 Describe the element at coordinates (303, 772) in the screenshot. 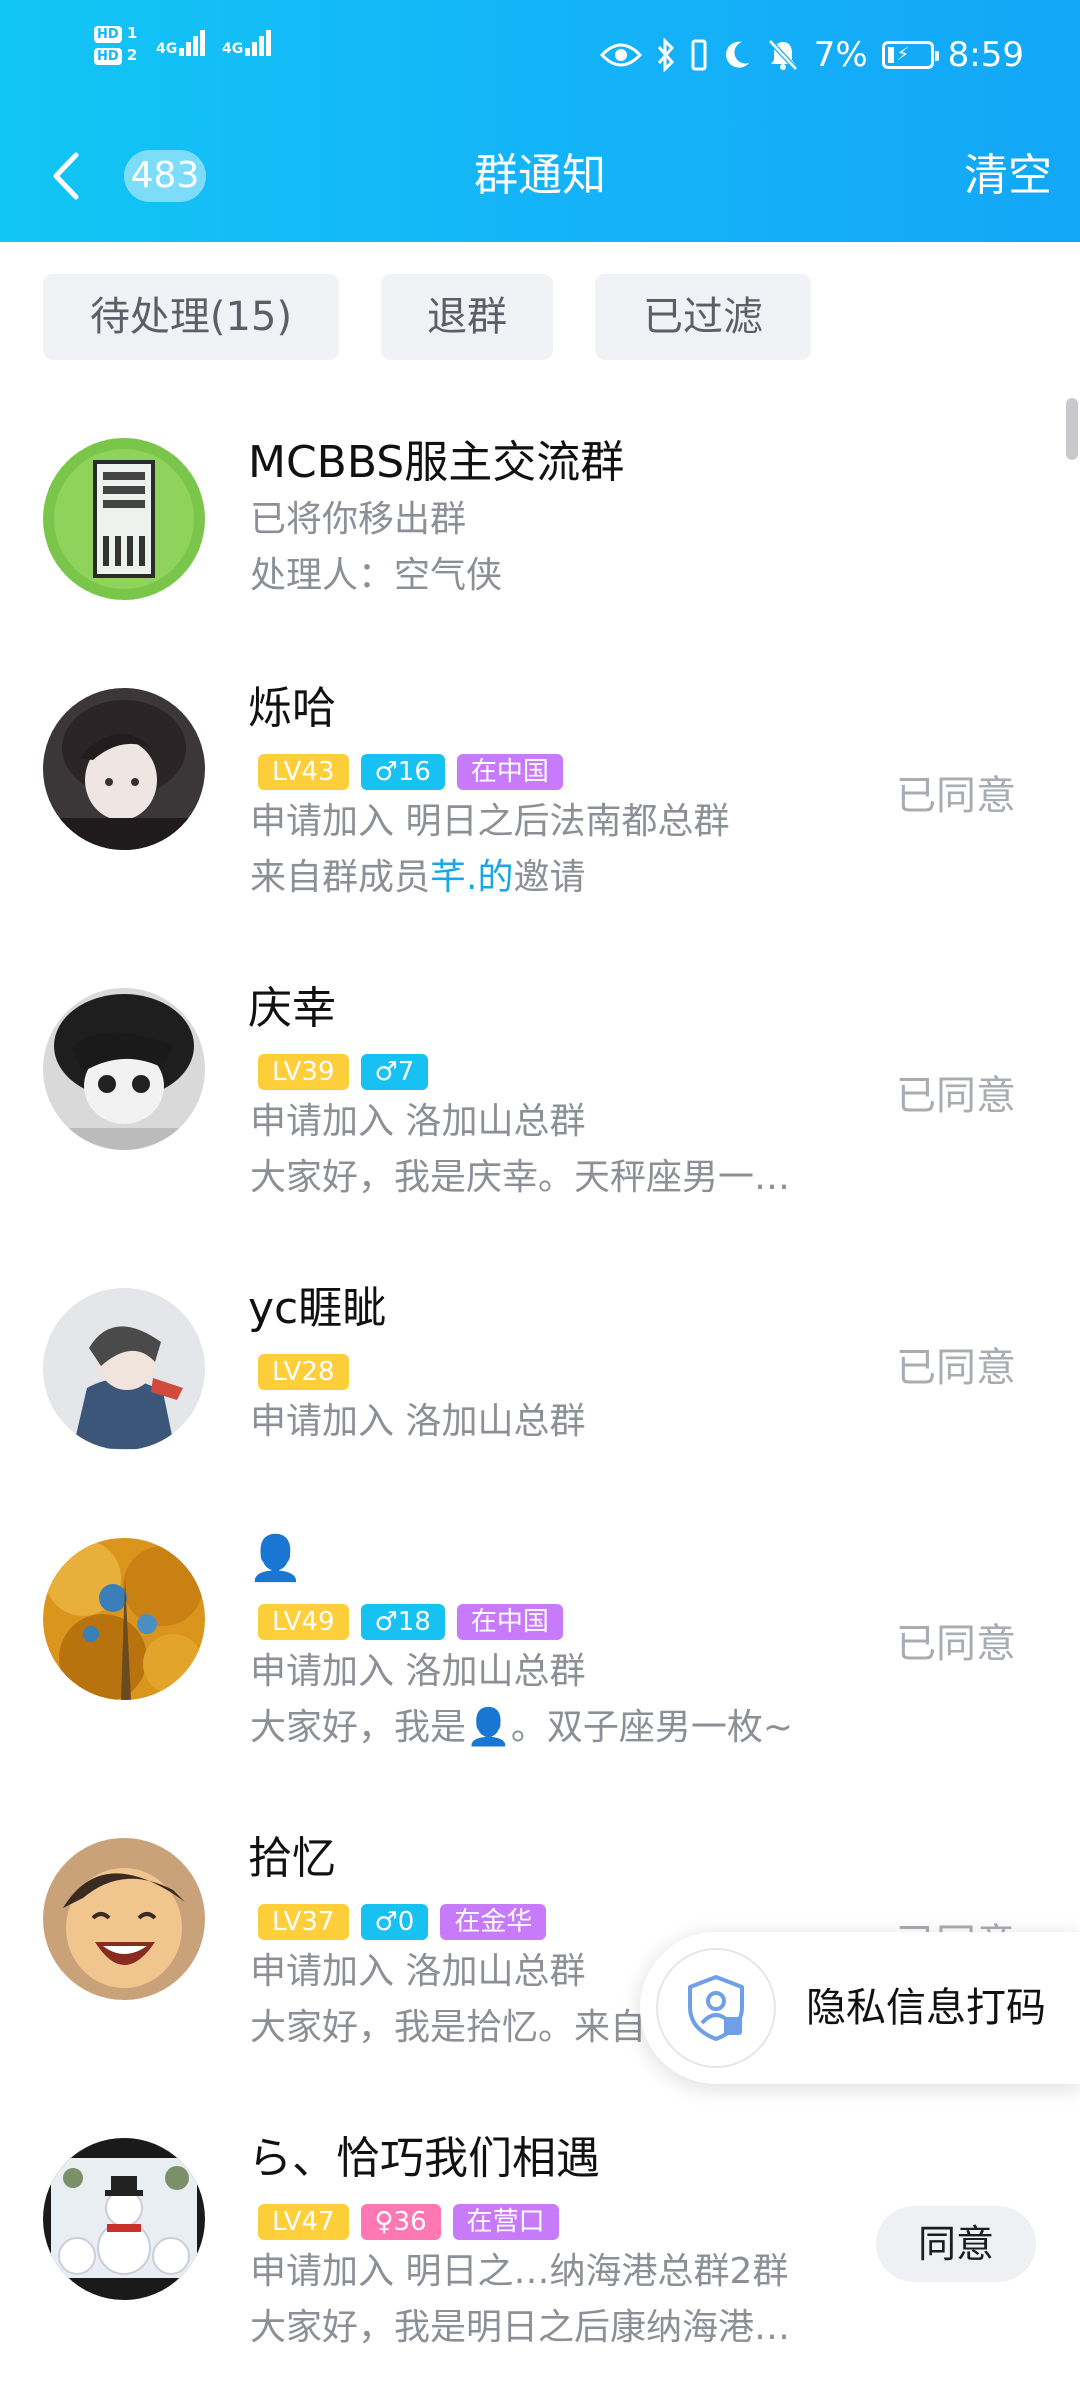

I see `level-badge: LV43` at that location.